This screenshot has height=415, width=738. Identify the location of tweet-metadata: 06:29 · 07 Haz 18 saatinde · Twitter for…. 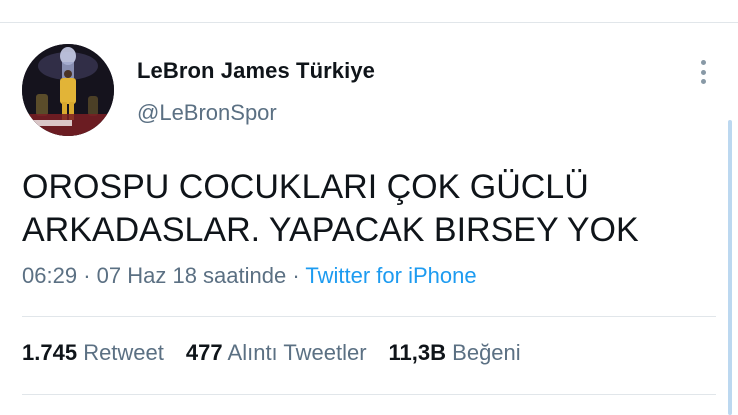
(249, 276).